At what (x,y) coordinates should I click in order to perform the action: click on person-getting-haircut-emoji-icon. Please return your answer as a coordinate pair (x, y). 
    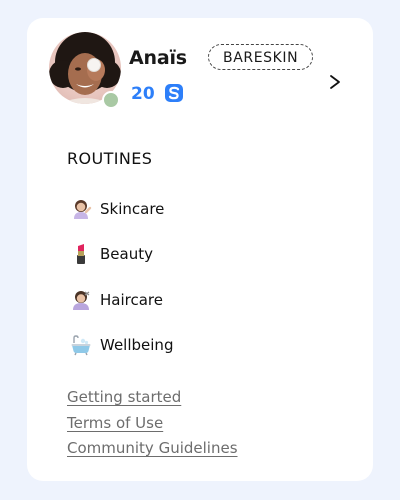
    Looking at the image, I should click on (81, 300).